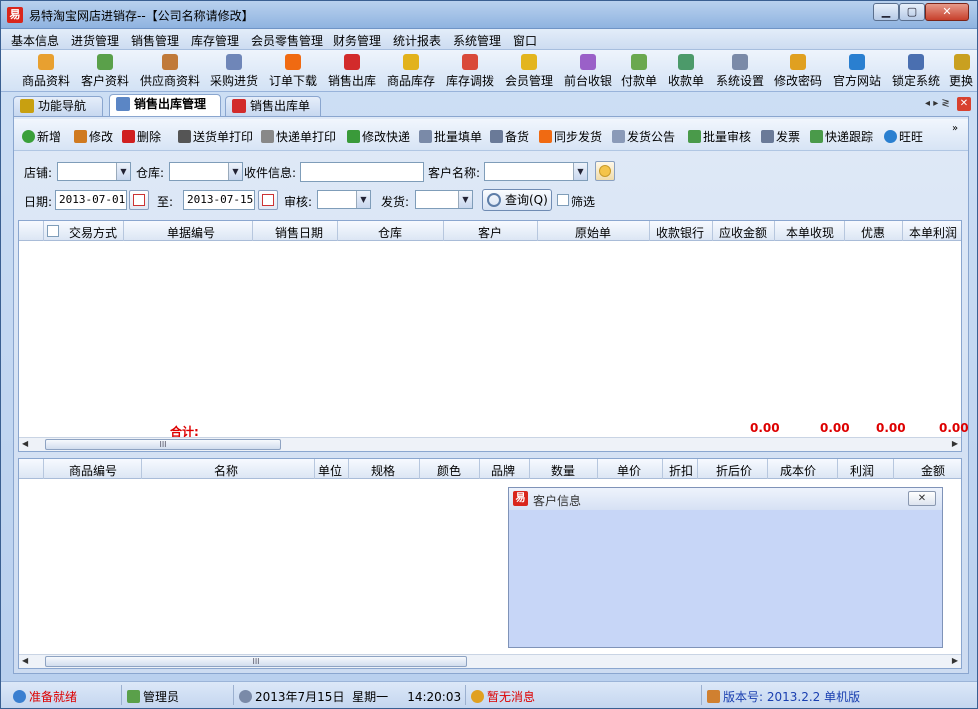  I want to click on menu-inventory: 库存管理, so click(215, 40).